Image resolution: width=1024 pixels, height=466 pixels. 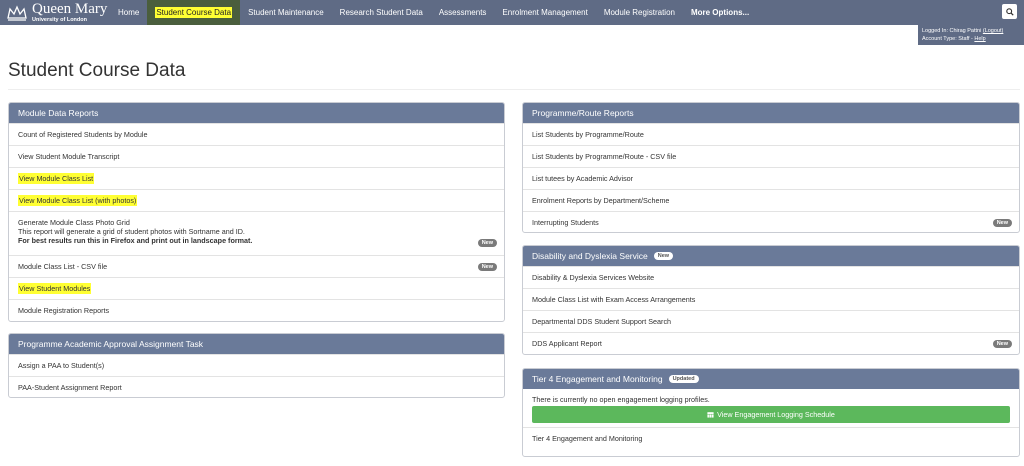 What do you see at coordinates (256, 266) in the screenshot?
I see `list-item: Module Class List - CSV file New` at bounding box center [256, 266].